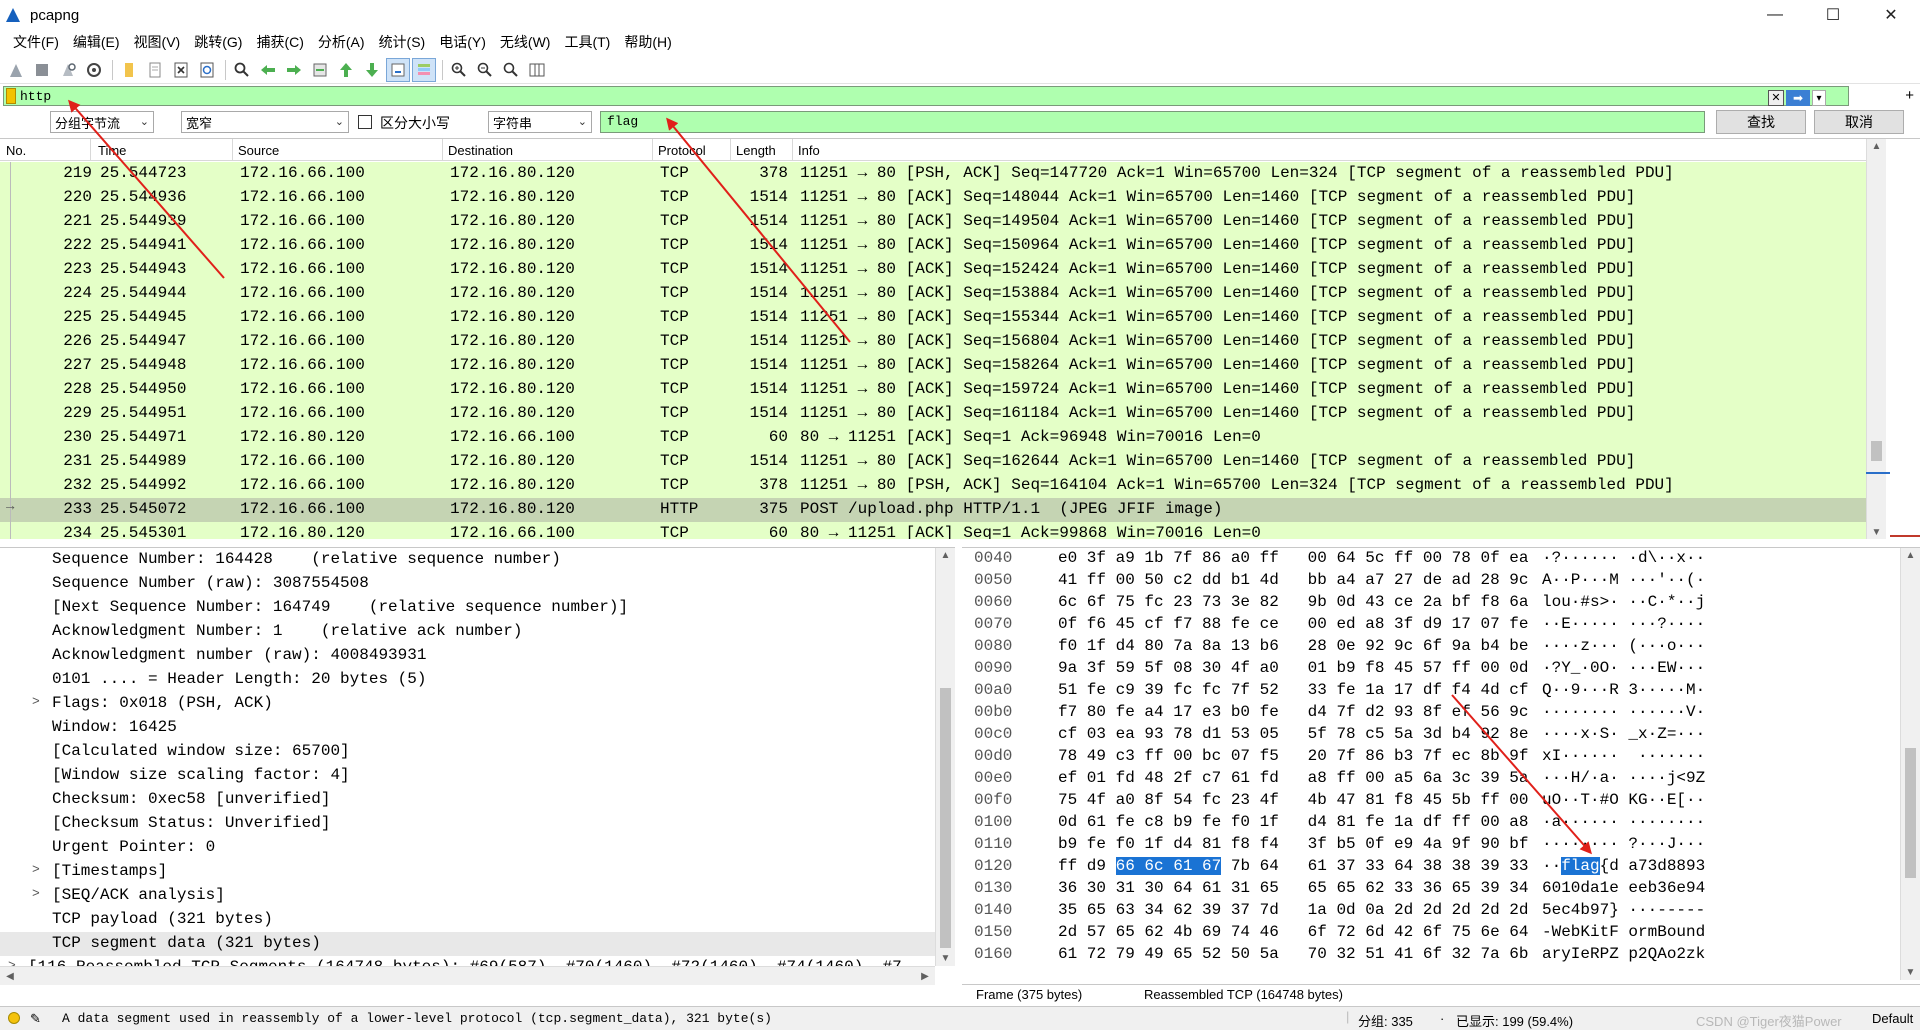  Describe the element at coordinates (155, 70) in the screenshot. I see `file-icon` at that location.